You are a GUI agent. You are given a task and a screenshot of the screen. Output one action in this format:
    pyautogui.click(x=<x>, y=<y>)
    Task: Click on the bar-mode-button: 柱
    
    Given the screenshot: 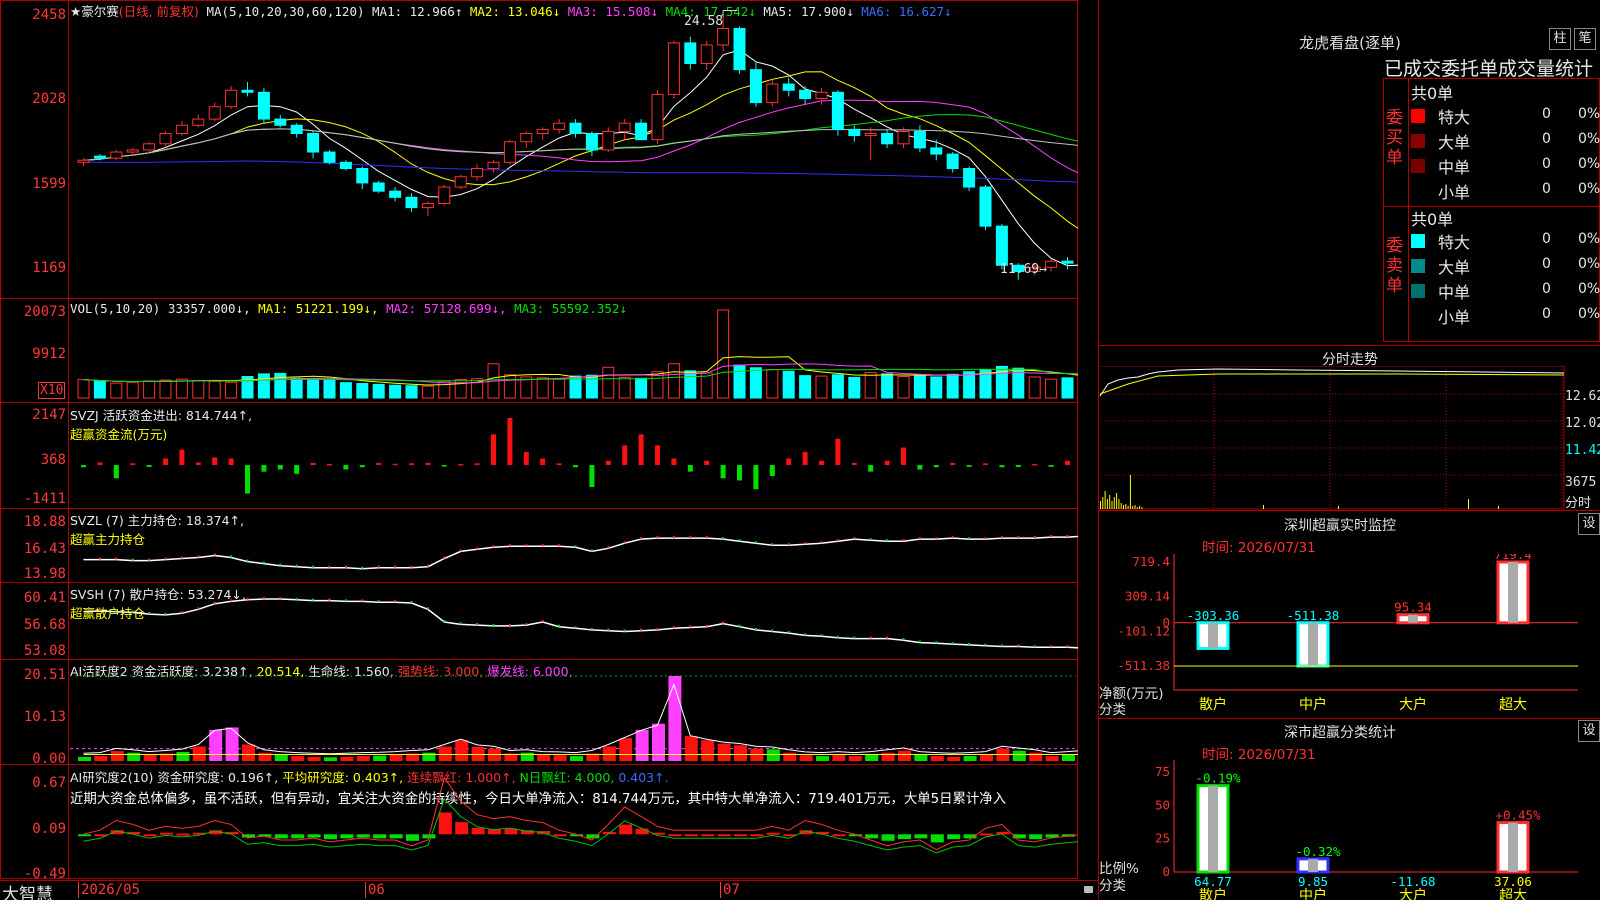 What is the action you would take?
    pyautogui.click(x=1560, y=39)
    